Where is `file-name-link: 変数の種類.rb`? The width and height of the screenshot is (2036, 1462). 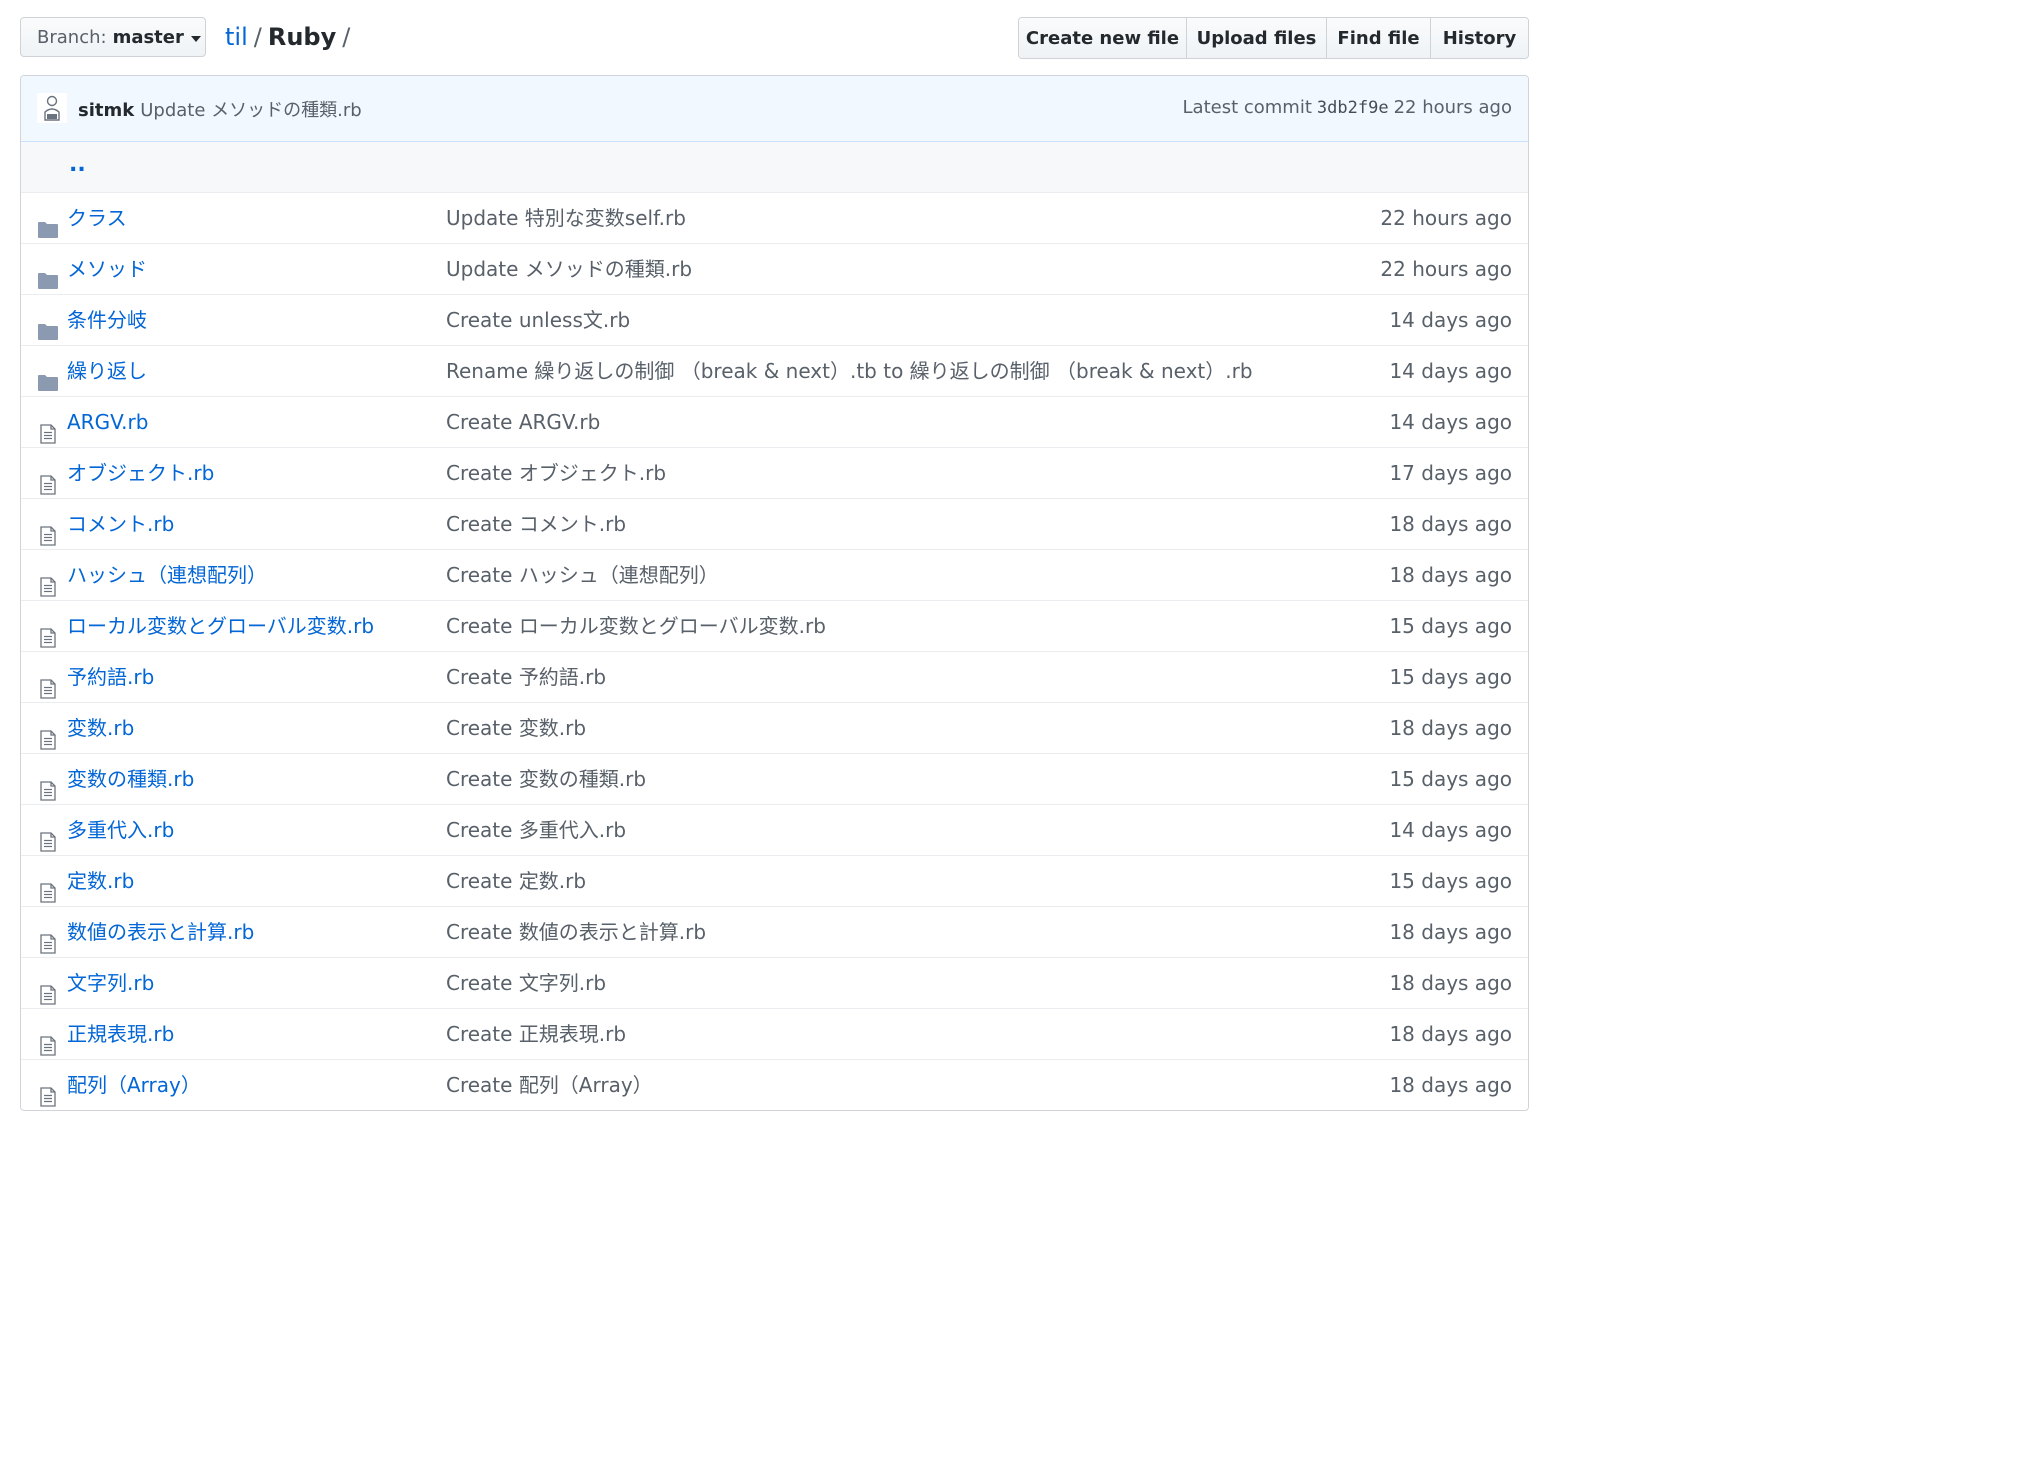
file-name-link: 変数の種類.rb is located at coordinates (130, 779).